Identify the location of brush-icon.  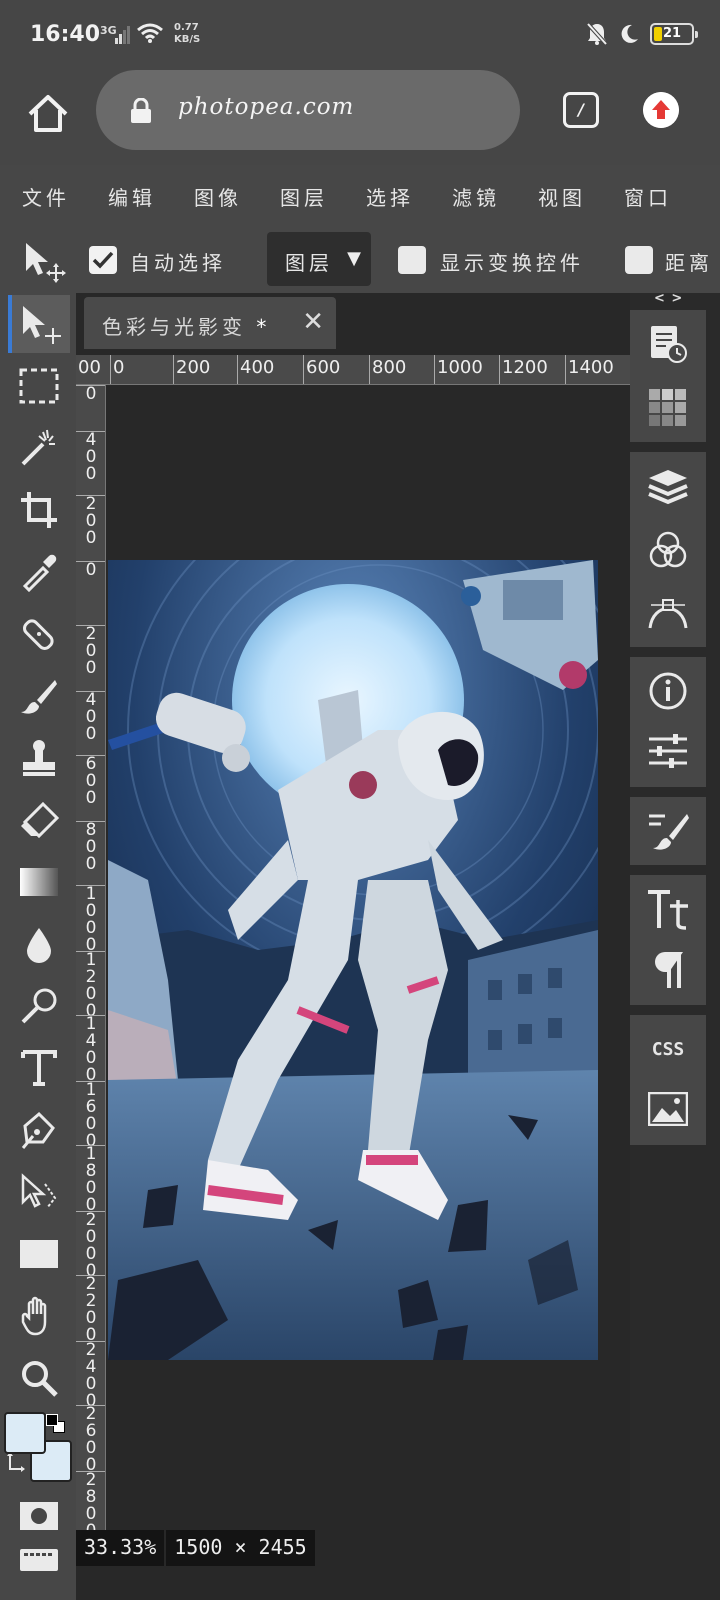
(39, 697).